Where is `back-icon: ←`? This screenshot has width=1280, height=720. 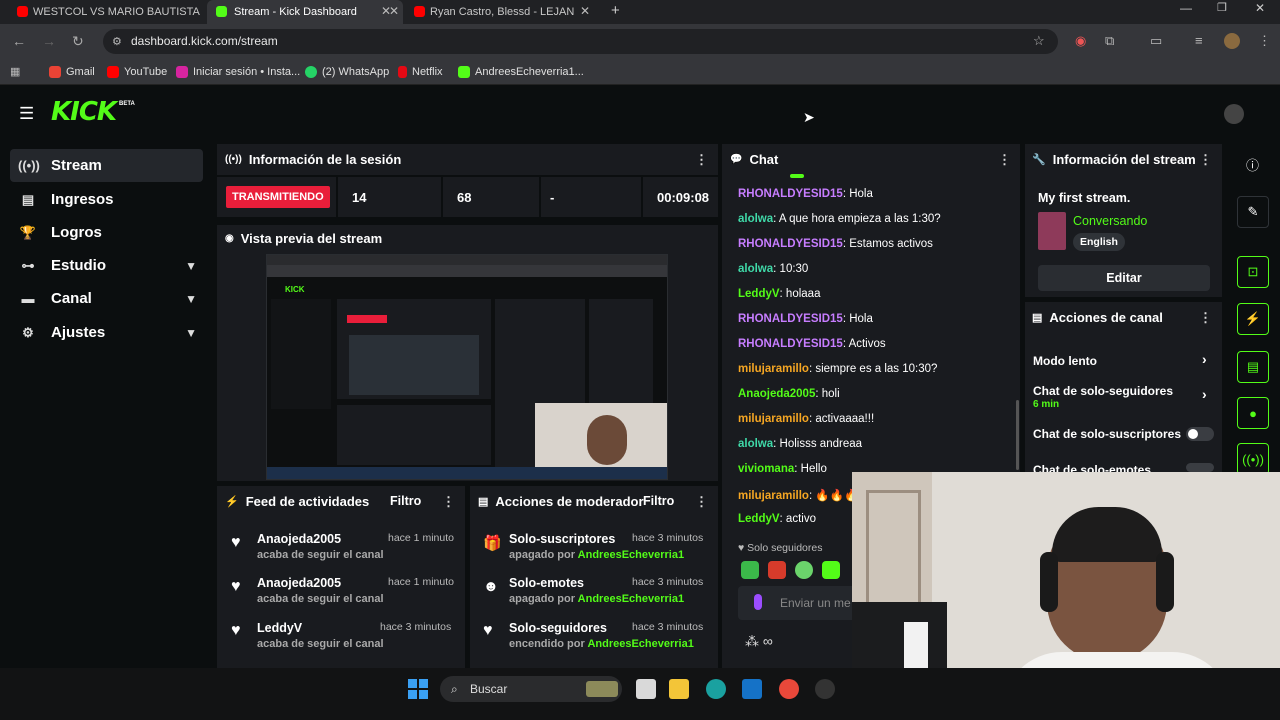
back-icon: ← is located at coordinates (19, 41).